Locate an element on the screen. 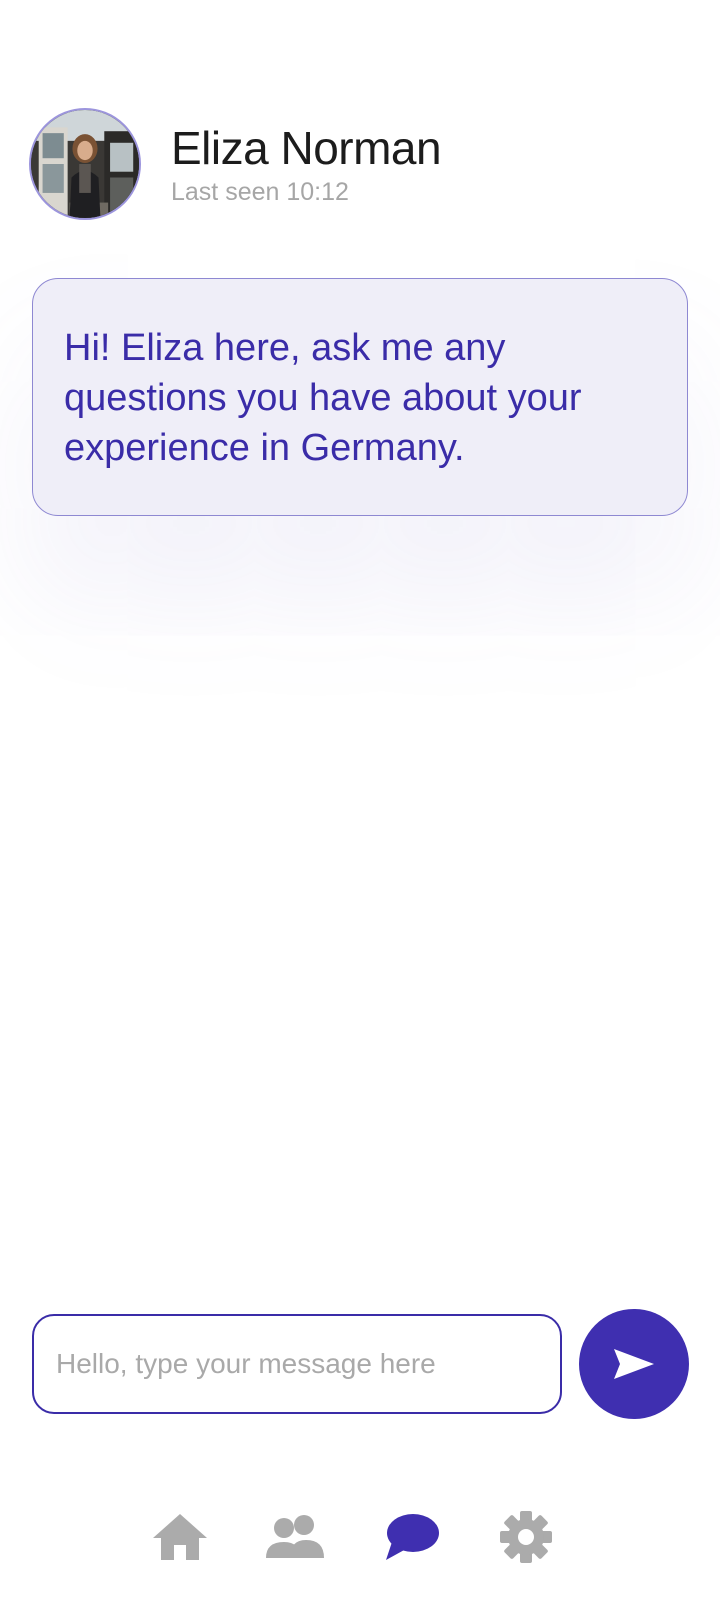 The height and width of the screenshot is (1600, 720). send-icon is located at coordinates (634, 1364).